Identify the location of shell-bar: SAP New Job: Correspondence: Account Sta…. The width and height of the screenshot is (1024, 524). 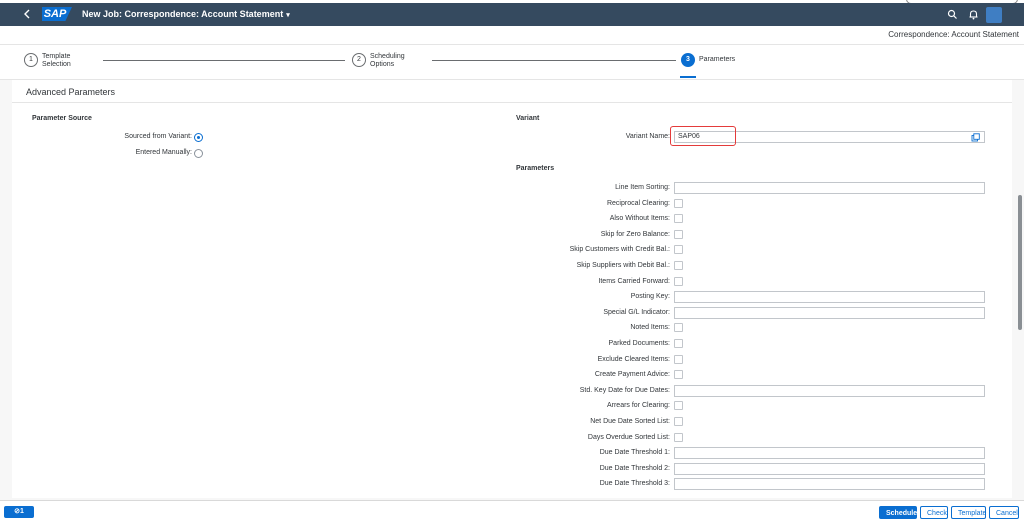
(512, 14).